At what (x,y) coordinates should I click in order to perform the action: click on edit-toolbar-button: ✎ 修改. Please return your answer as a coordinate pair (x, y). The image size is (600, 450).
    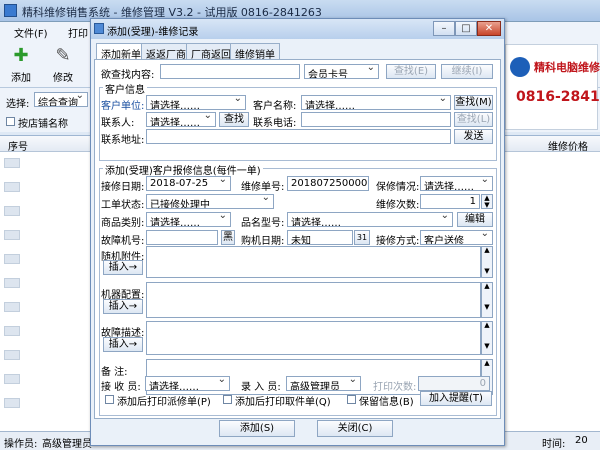
    Looking at the image, I should click on (63, 64).